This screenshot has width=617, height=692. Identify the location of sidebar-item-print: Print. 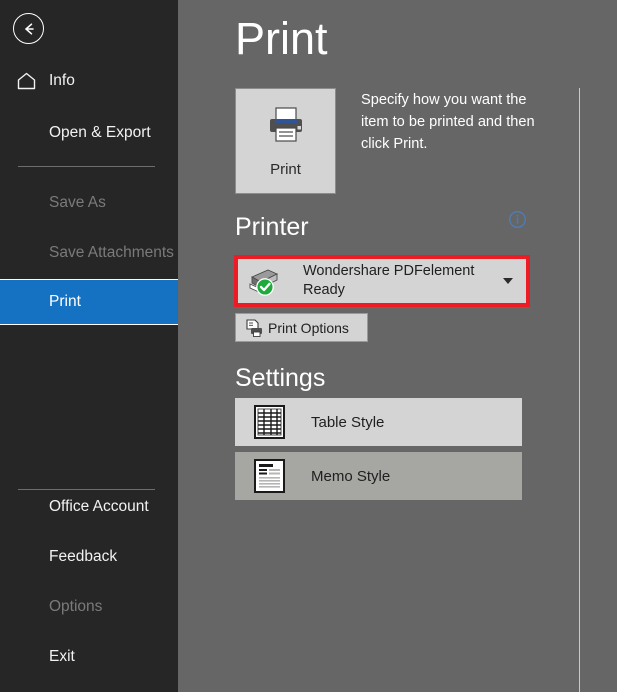
(89, 302).